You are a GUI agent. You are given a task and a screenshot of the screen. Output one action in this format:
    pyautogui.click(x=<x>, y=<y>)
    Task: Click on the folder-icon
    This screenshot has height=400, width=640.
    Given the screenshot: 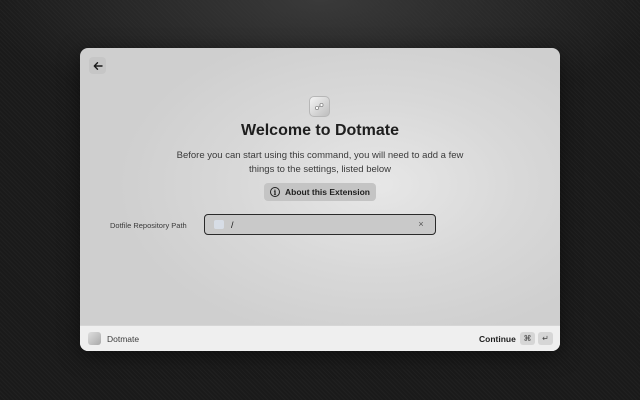 What is the action you would take?
    pyautogui.click(x=219, y=224)
    